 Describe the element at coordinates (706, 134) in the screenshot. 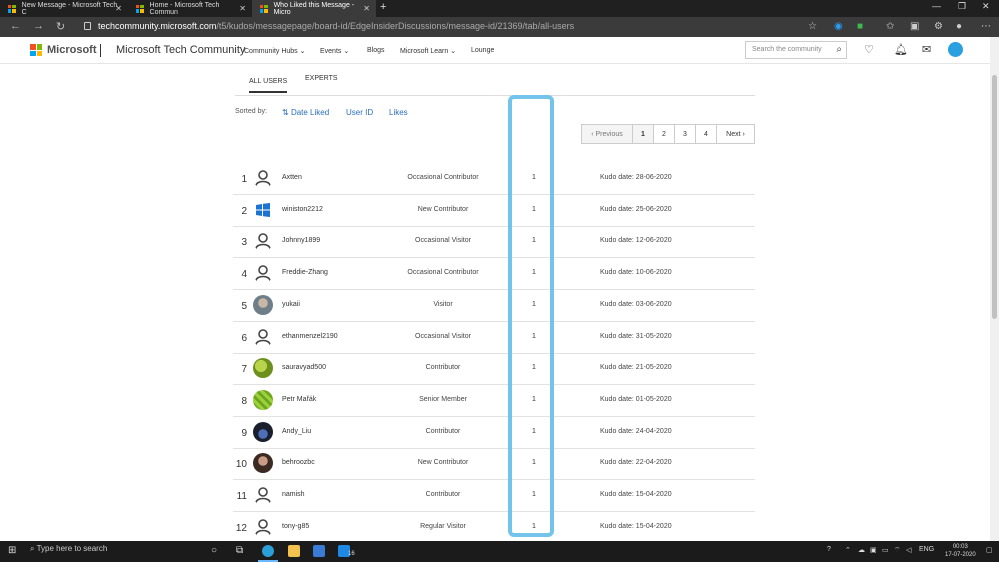

I see `pagination-page-4: 4` at that location.